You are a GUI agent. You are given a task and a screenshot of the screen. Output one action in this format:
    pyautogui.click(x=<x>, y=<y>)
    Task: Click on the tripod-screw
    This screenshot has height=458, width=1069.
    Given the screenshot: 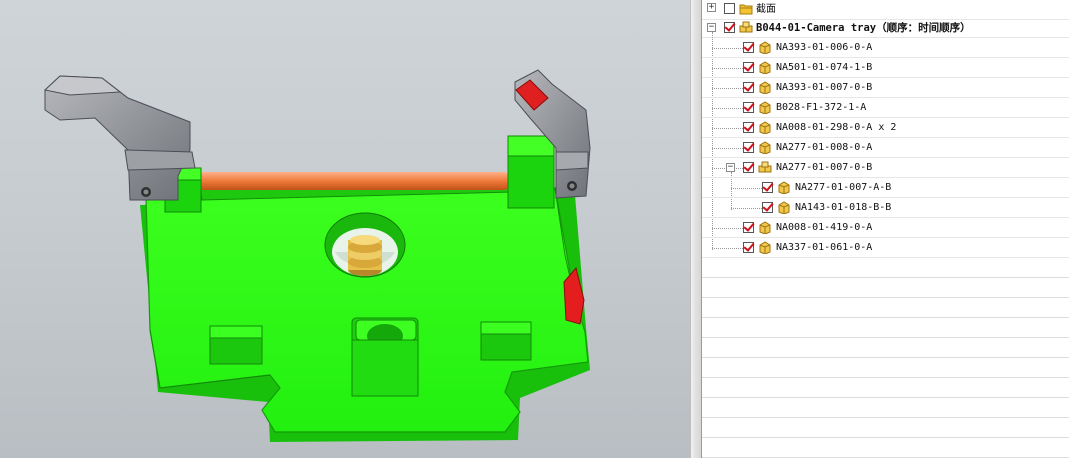 What is the action you would take?
    pyautogui.click(x=365, y=255)
    